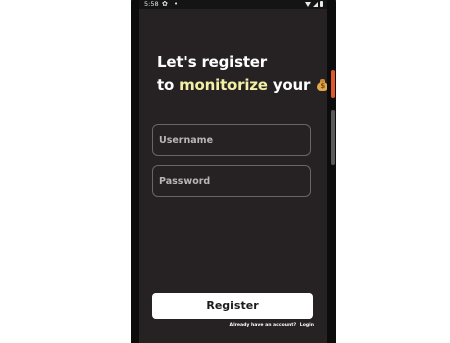 Image resolution: width=450 pixels, height=343 pixels. What do you see at coordinates (231, 140) in the screenshot?
I see `username-input` at bounding box center [231, 140].